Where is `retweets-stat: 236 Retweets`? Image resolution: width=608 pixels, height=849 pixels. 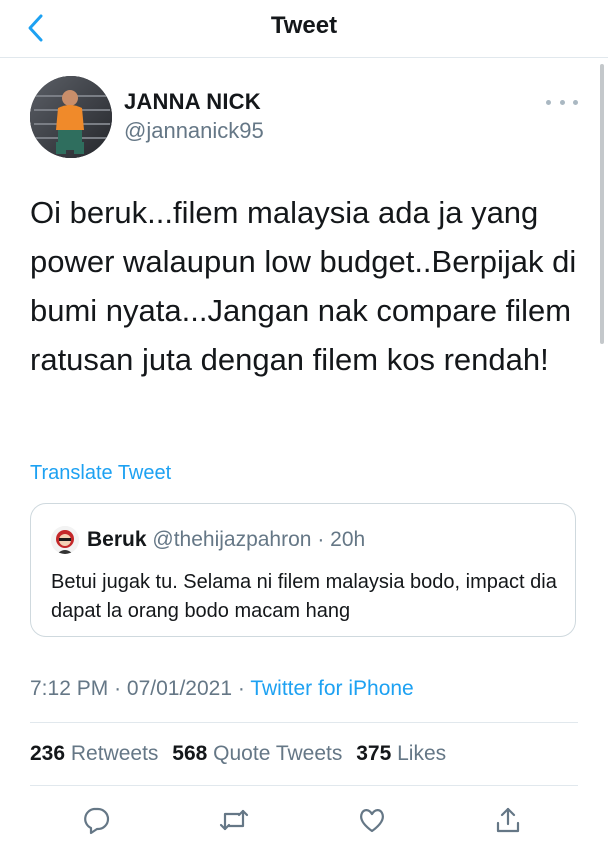 retweets-stat: 236 Retweets is located at coordinates (94, 753).